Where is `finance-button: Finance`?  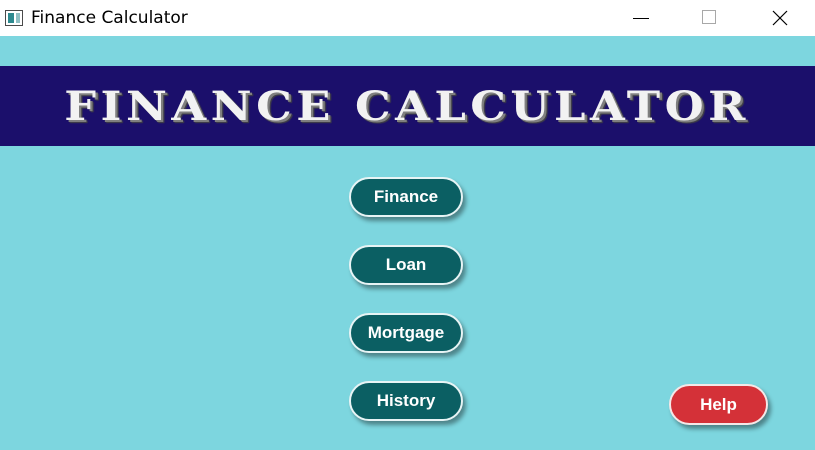 finance-button: Finance is located at coordinates (406, 197).